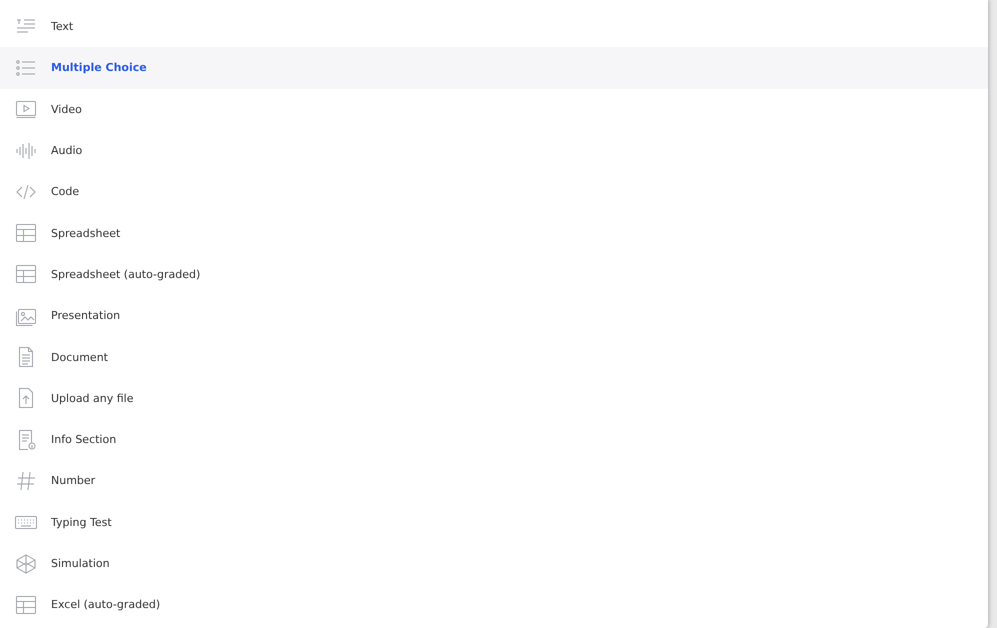 The image size is (997, 628). What do you see at coordinates (494, 439) in the screenshot?
I see `menu-item: Info Section` at bounding box center [494, 439].